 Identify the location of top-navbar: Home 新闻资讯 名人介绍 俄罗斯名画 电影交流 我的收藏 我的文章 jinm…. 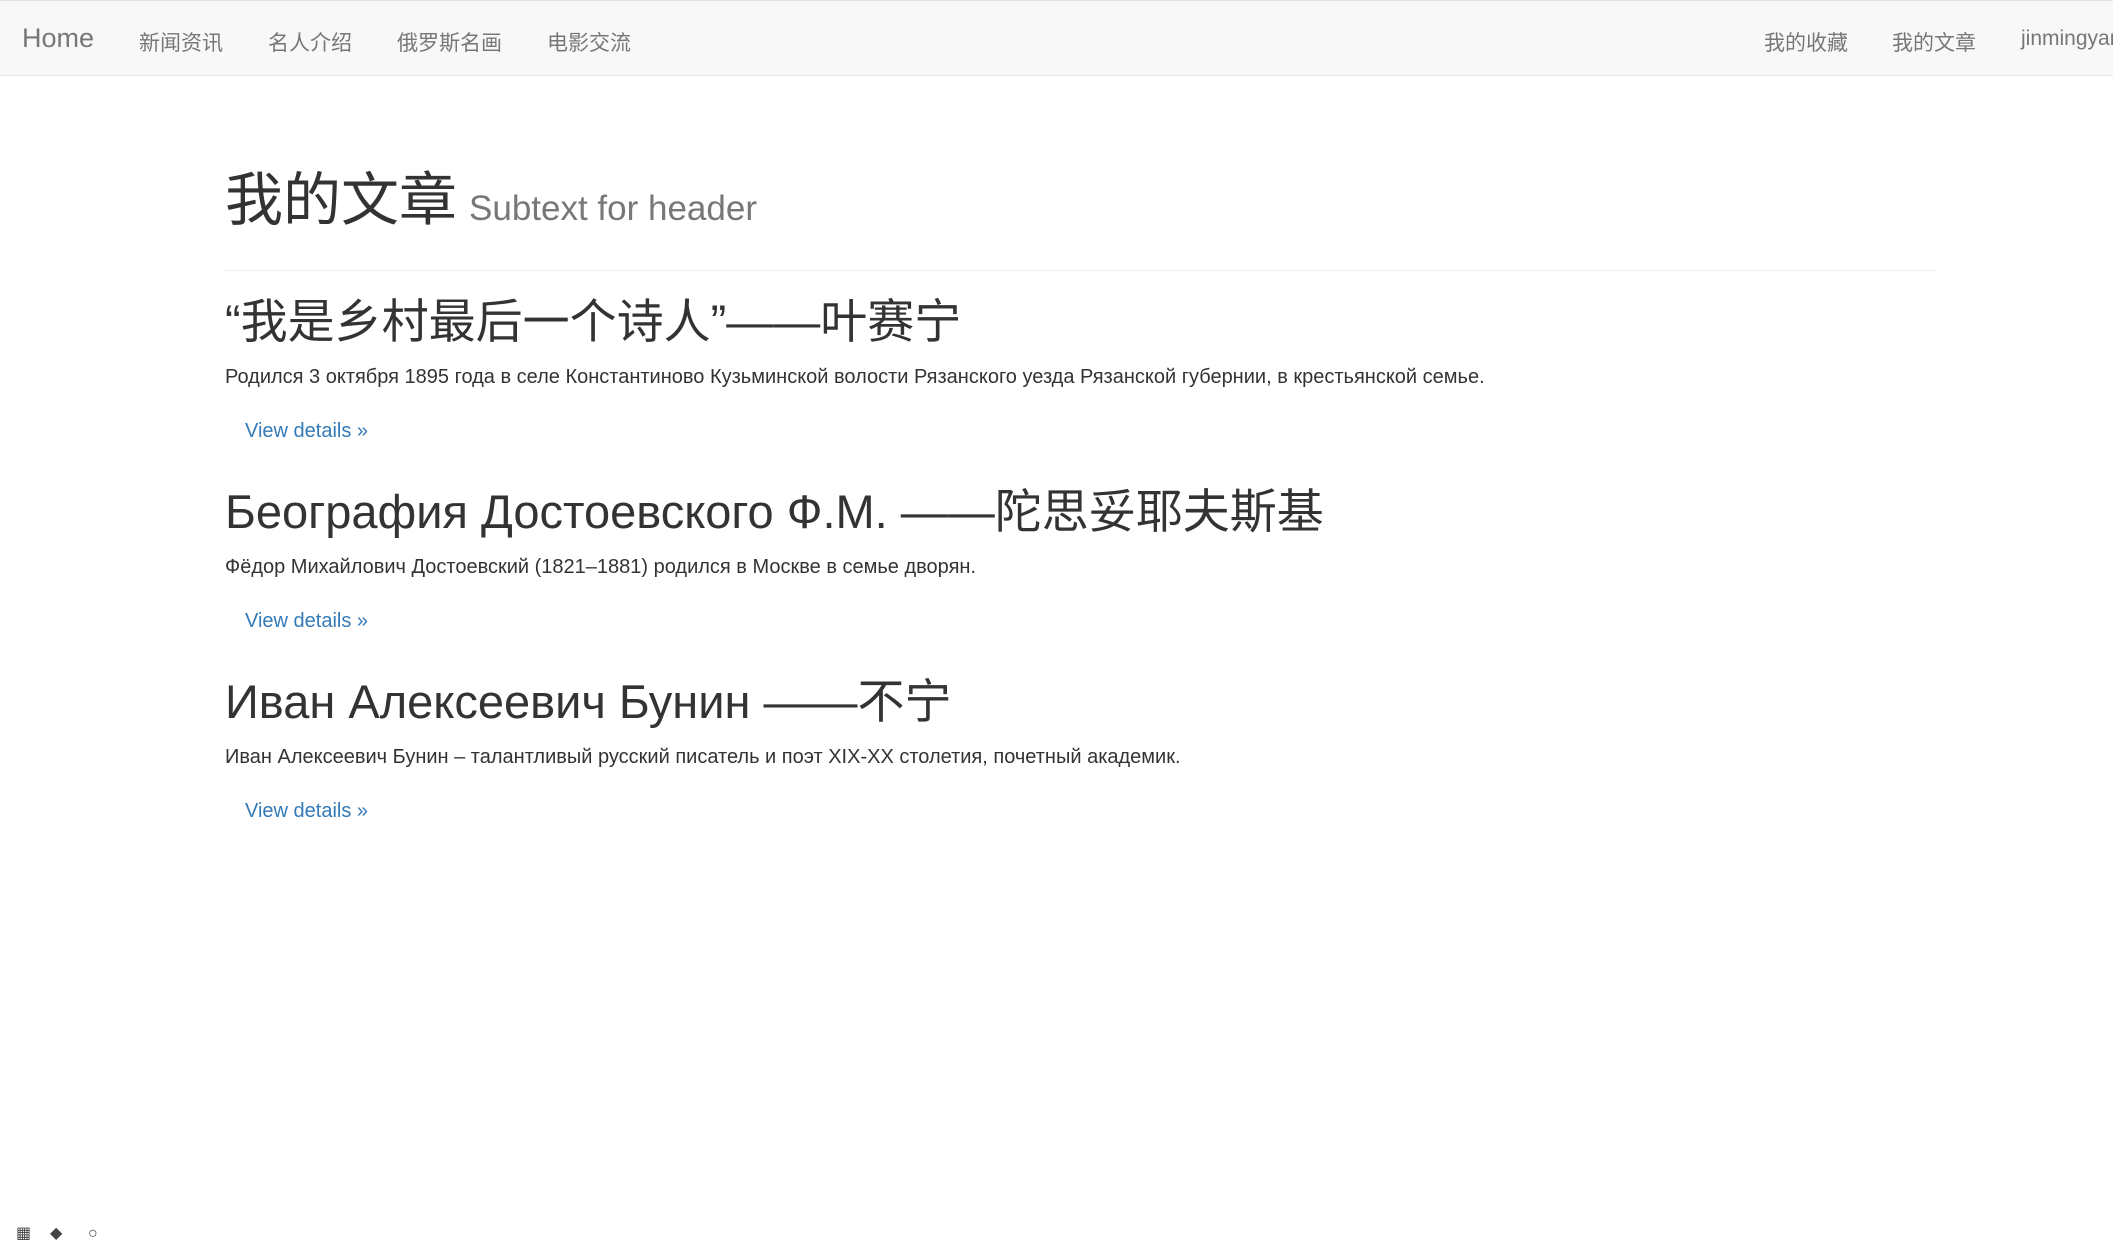
(1056, 38).